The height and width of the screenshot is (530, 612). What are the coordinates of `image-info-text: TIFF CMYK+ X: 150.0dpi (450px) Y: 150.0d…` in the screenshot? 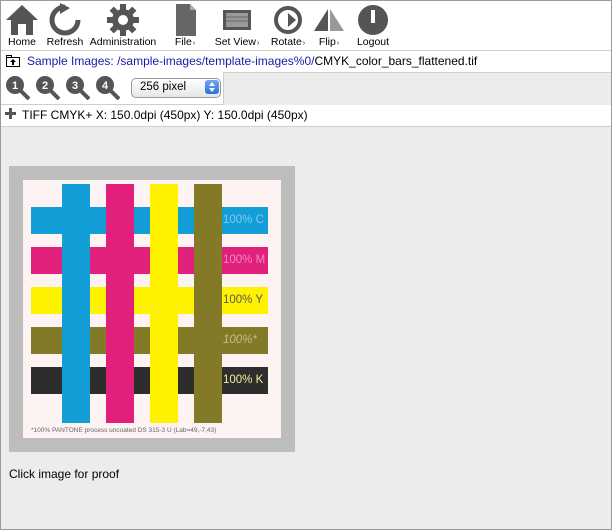 It's located at (165, 115).